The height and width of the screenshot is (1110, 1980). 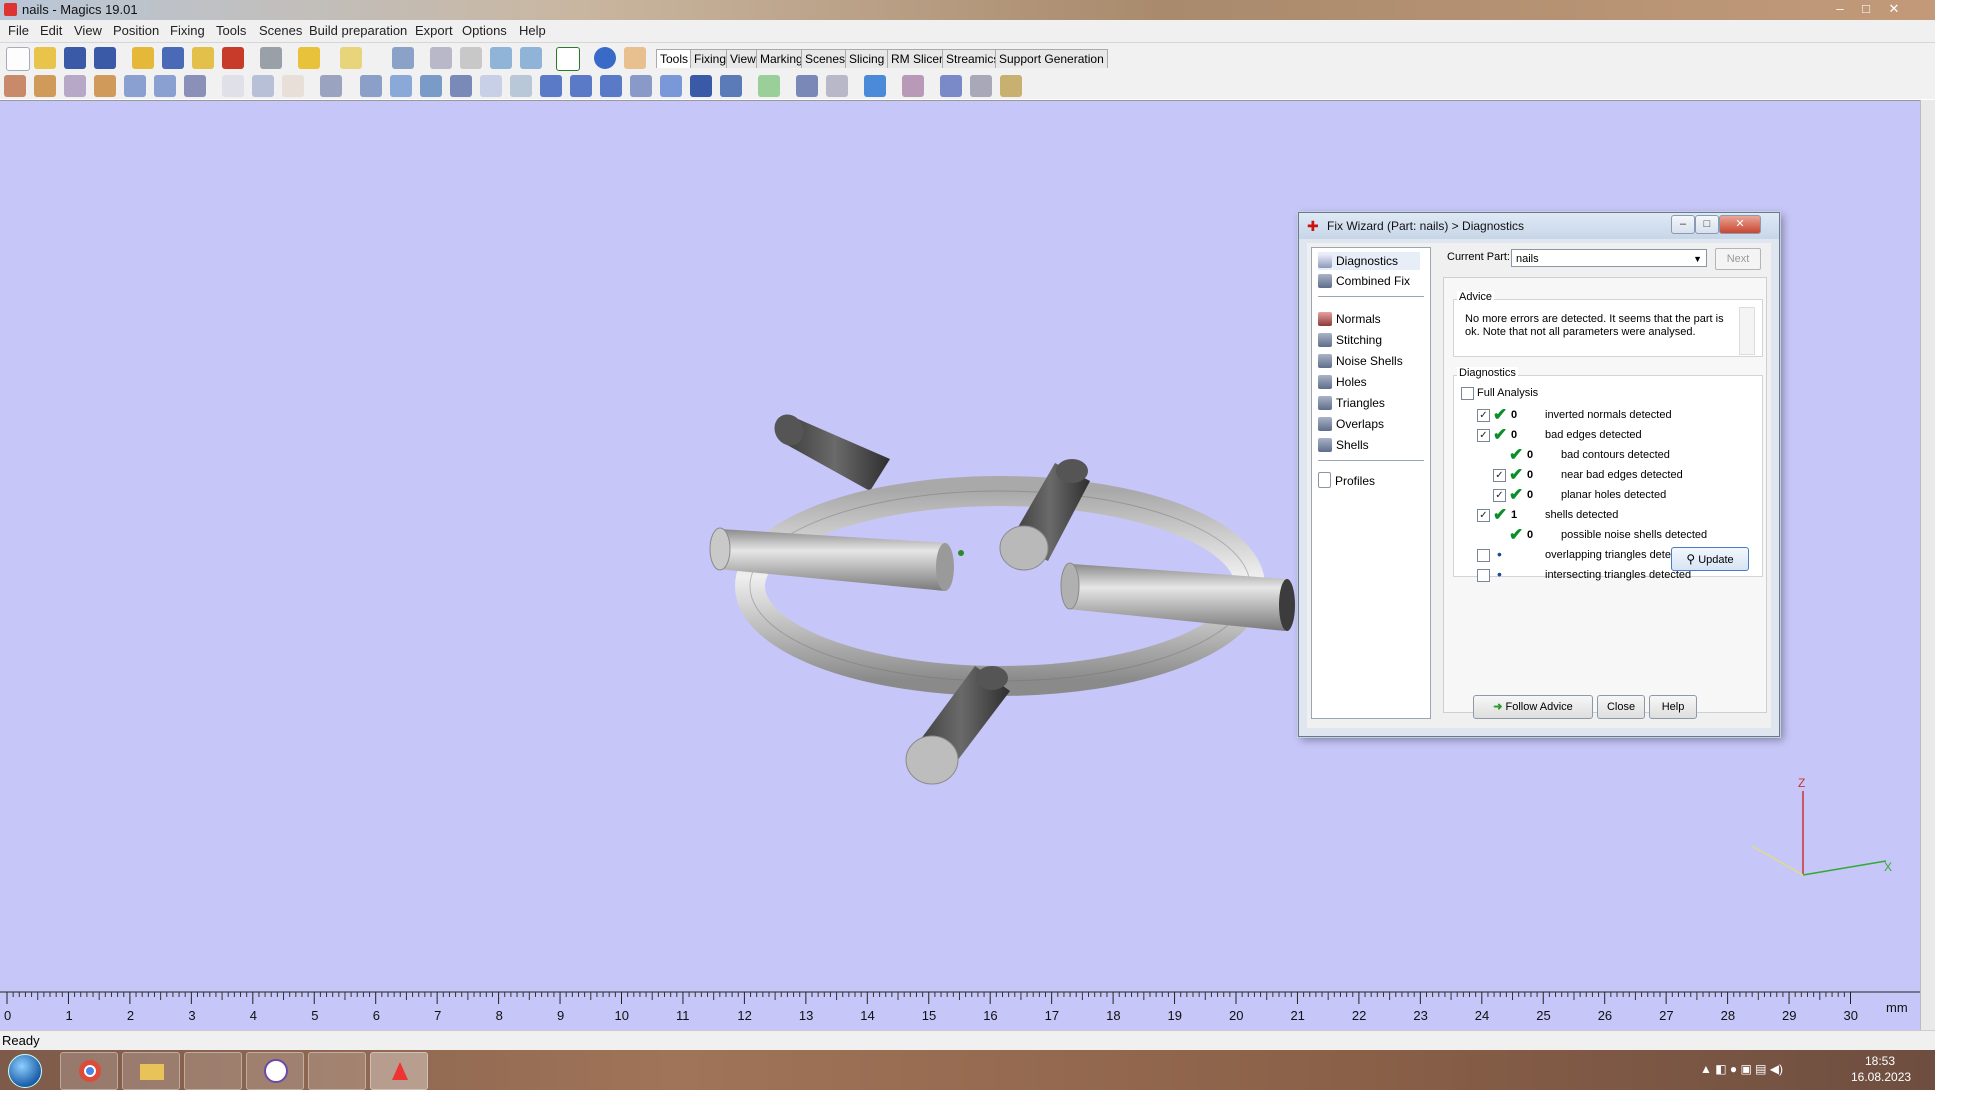 I want to click on properties-icon, so click(x=331, y=86).